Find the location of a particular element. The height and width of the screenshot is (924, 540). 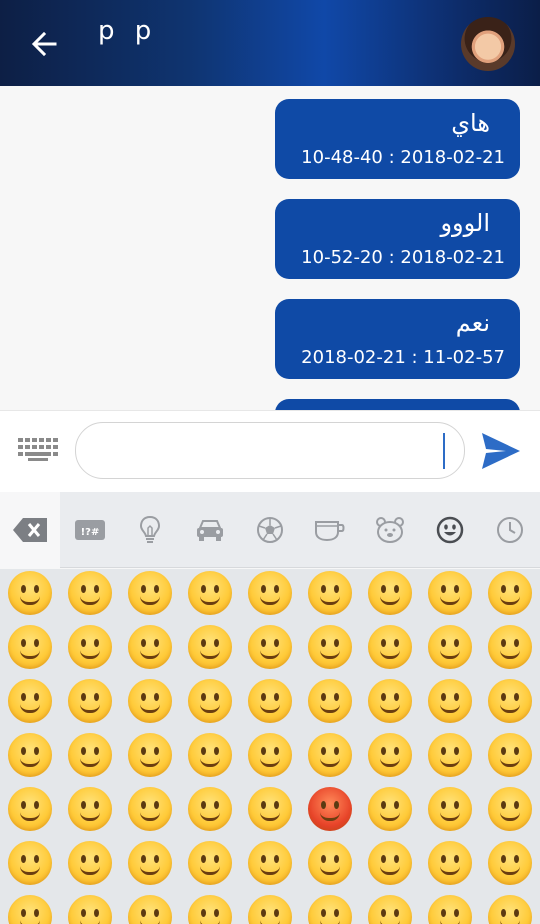

tab-activities is located at coordinates (270, 530).